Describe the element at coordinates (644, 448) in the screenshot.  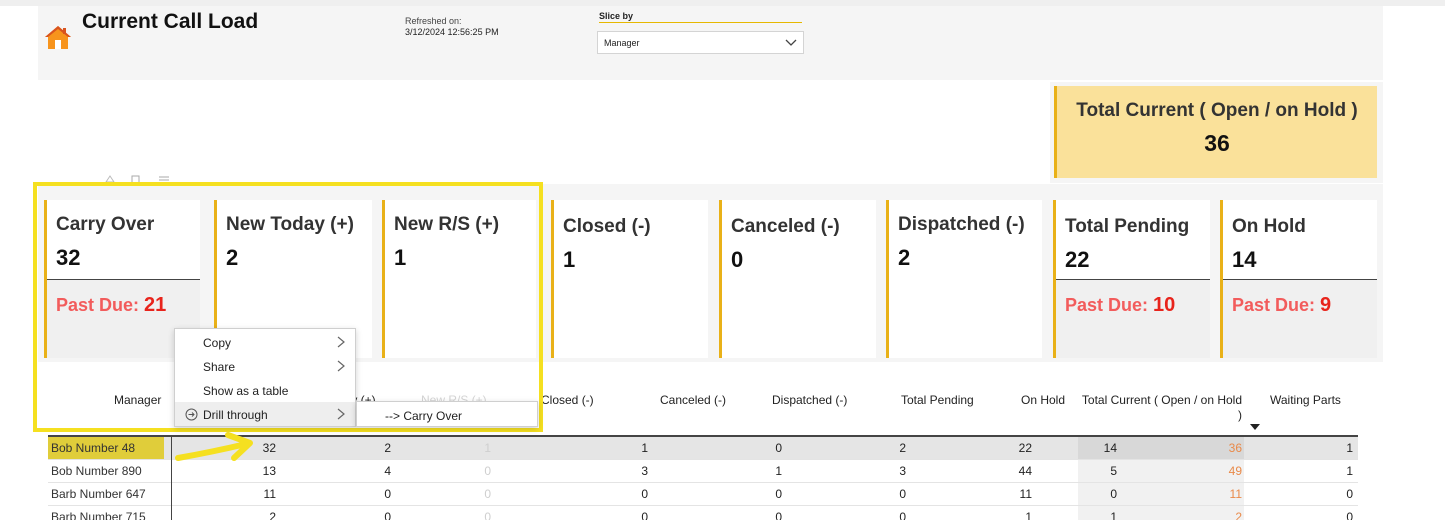
I see `closed-value: 1` at that location.